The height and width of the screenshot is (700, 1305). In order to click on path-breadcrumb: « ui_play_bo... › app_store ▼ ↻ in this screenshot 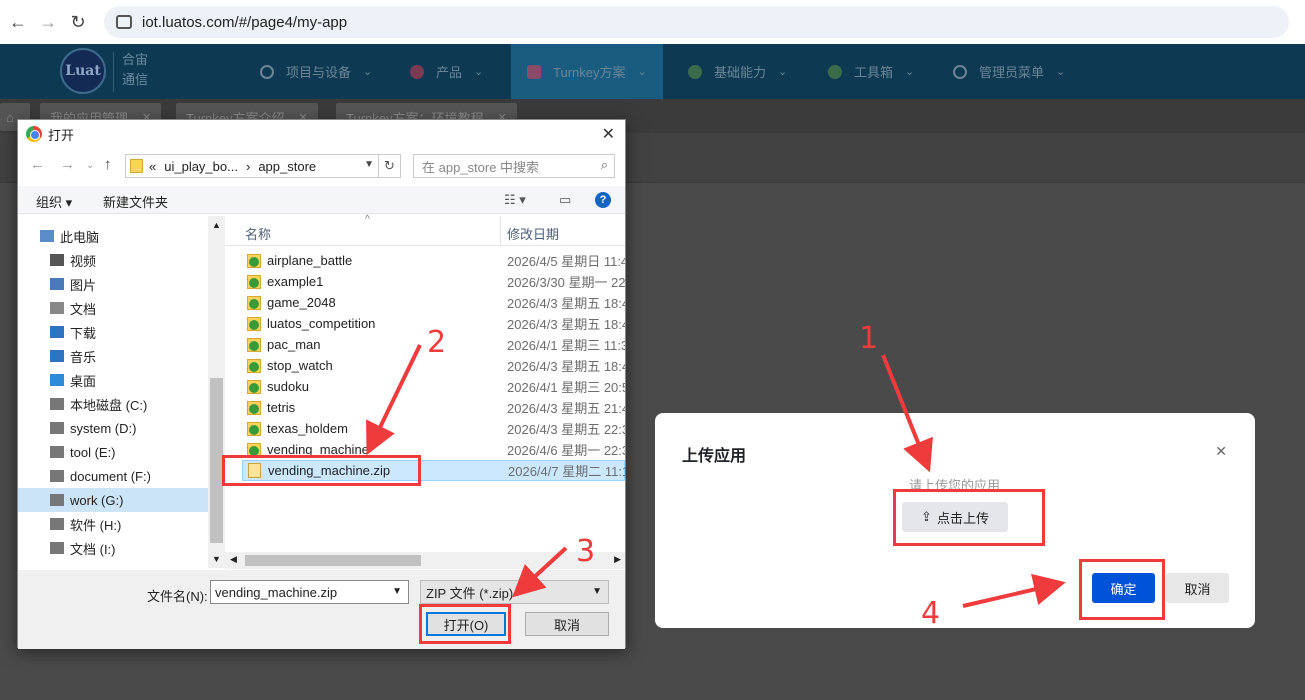, I will do `click(263, 166)`.